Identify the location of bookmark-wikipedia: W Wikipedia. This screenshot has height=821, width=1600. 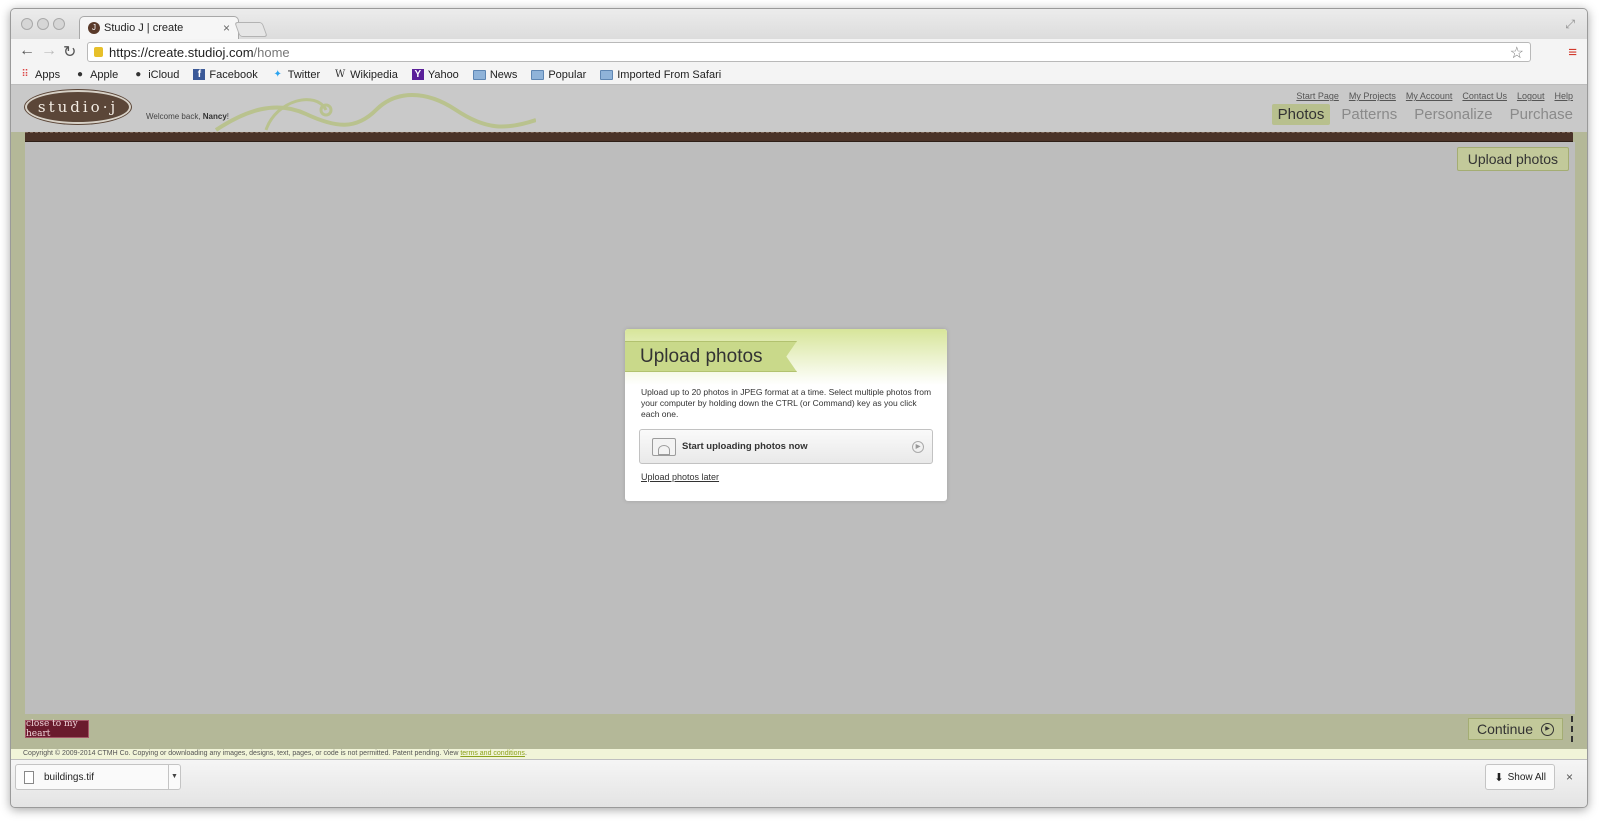
(366, 75).